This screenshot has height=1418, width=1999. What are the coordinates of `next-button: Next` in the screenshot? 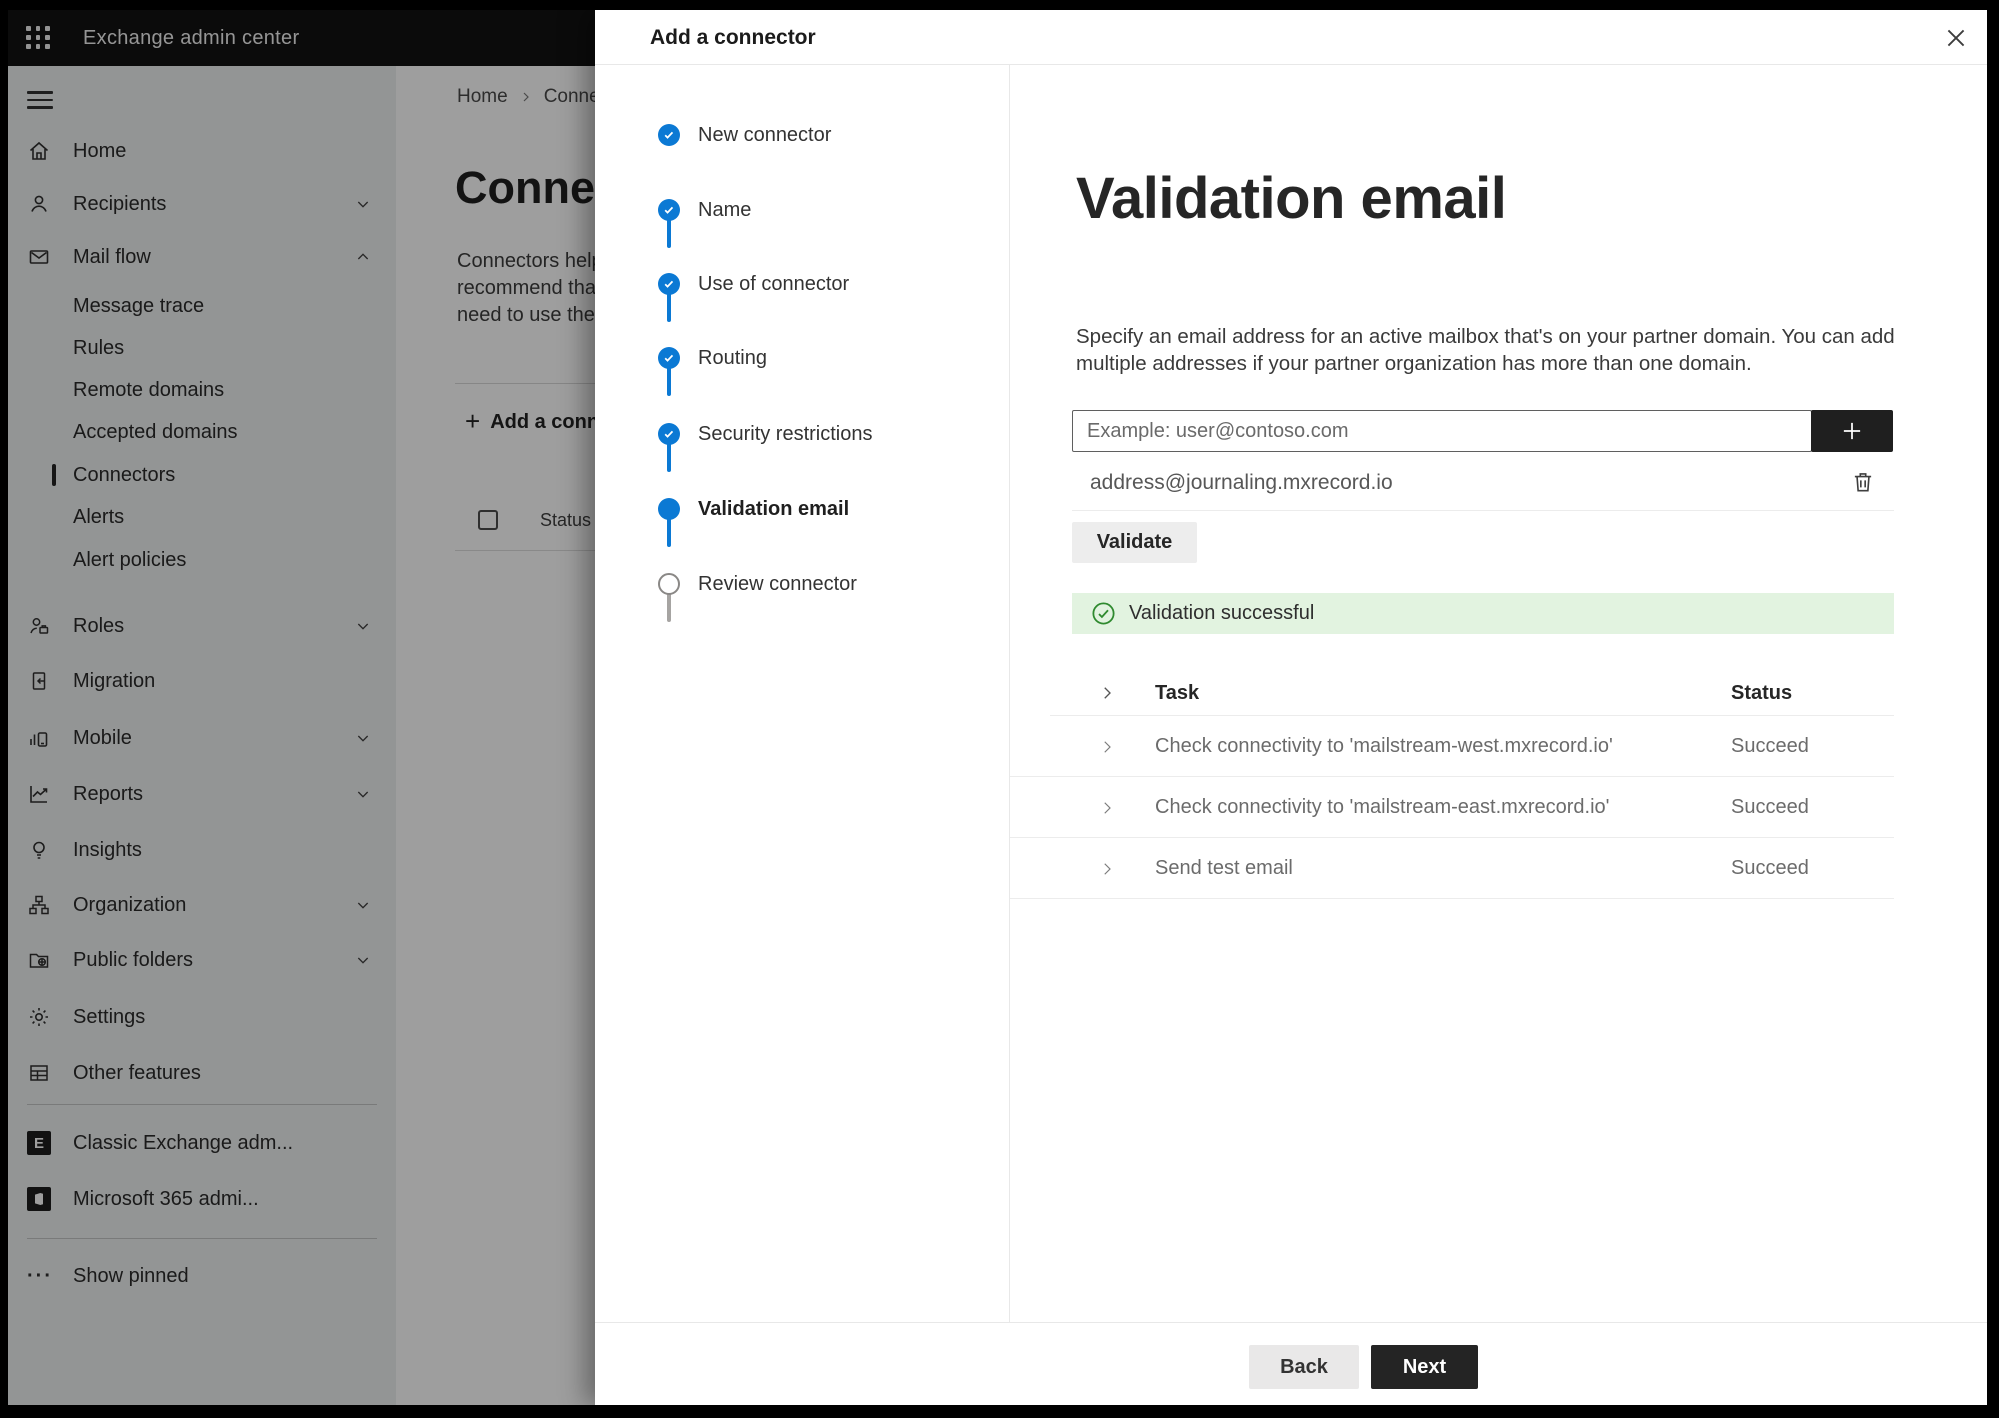 It's located at (1424, 1367).